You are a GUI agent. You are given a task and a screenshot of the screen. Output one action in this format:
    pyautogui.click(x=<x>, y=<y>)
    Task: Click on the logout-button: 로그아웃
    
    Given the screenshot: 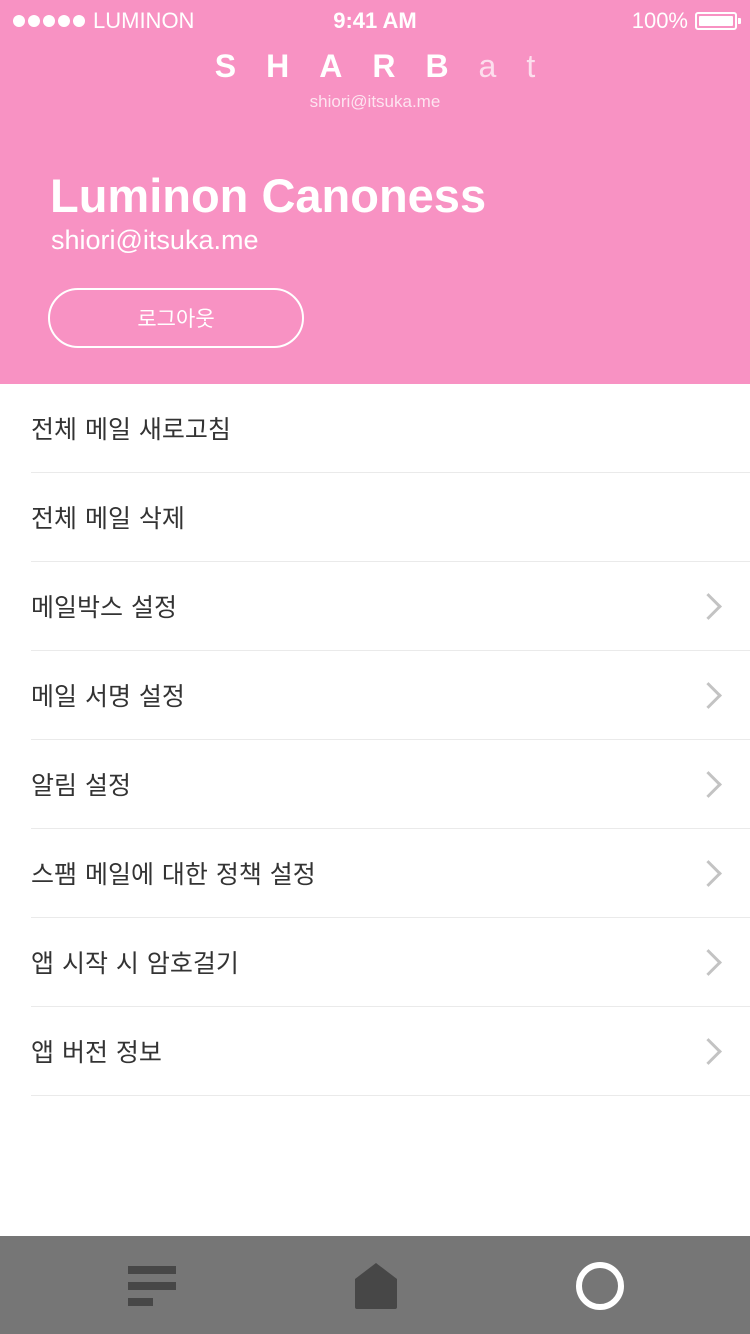 What is the action you would take?
    pyautogui.click(x=176, y=318)
    